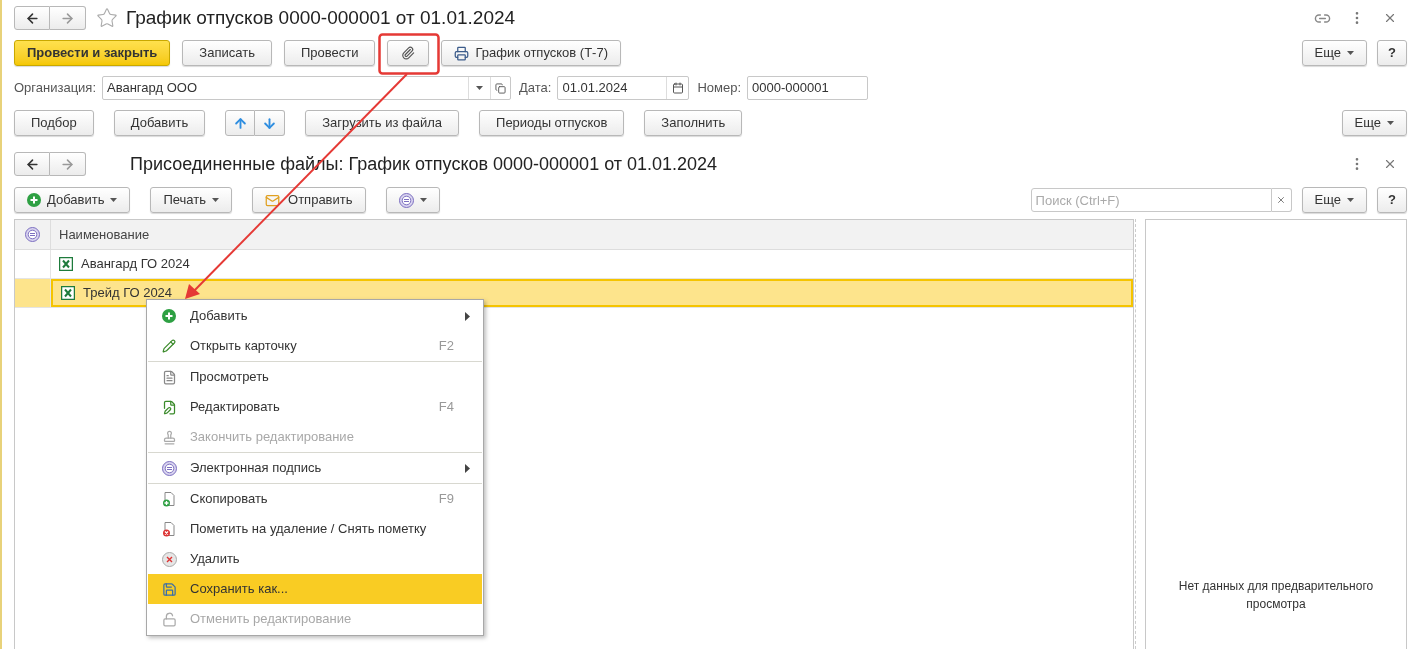  I want to click on add-button: Добавить, so click(72, 200).